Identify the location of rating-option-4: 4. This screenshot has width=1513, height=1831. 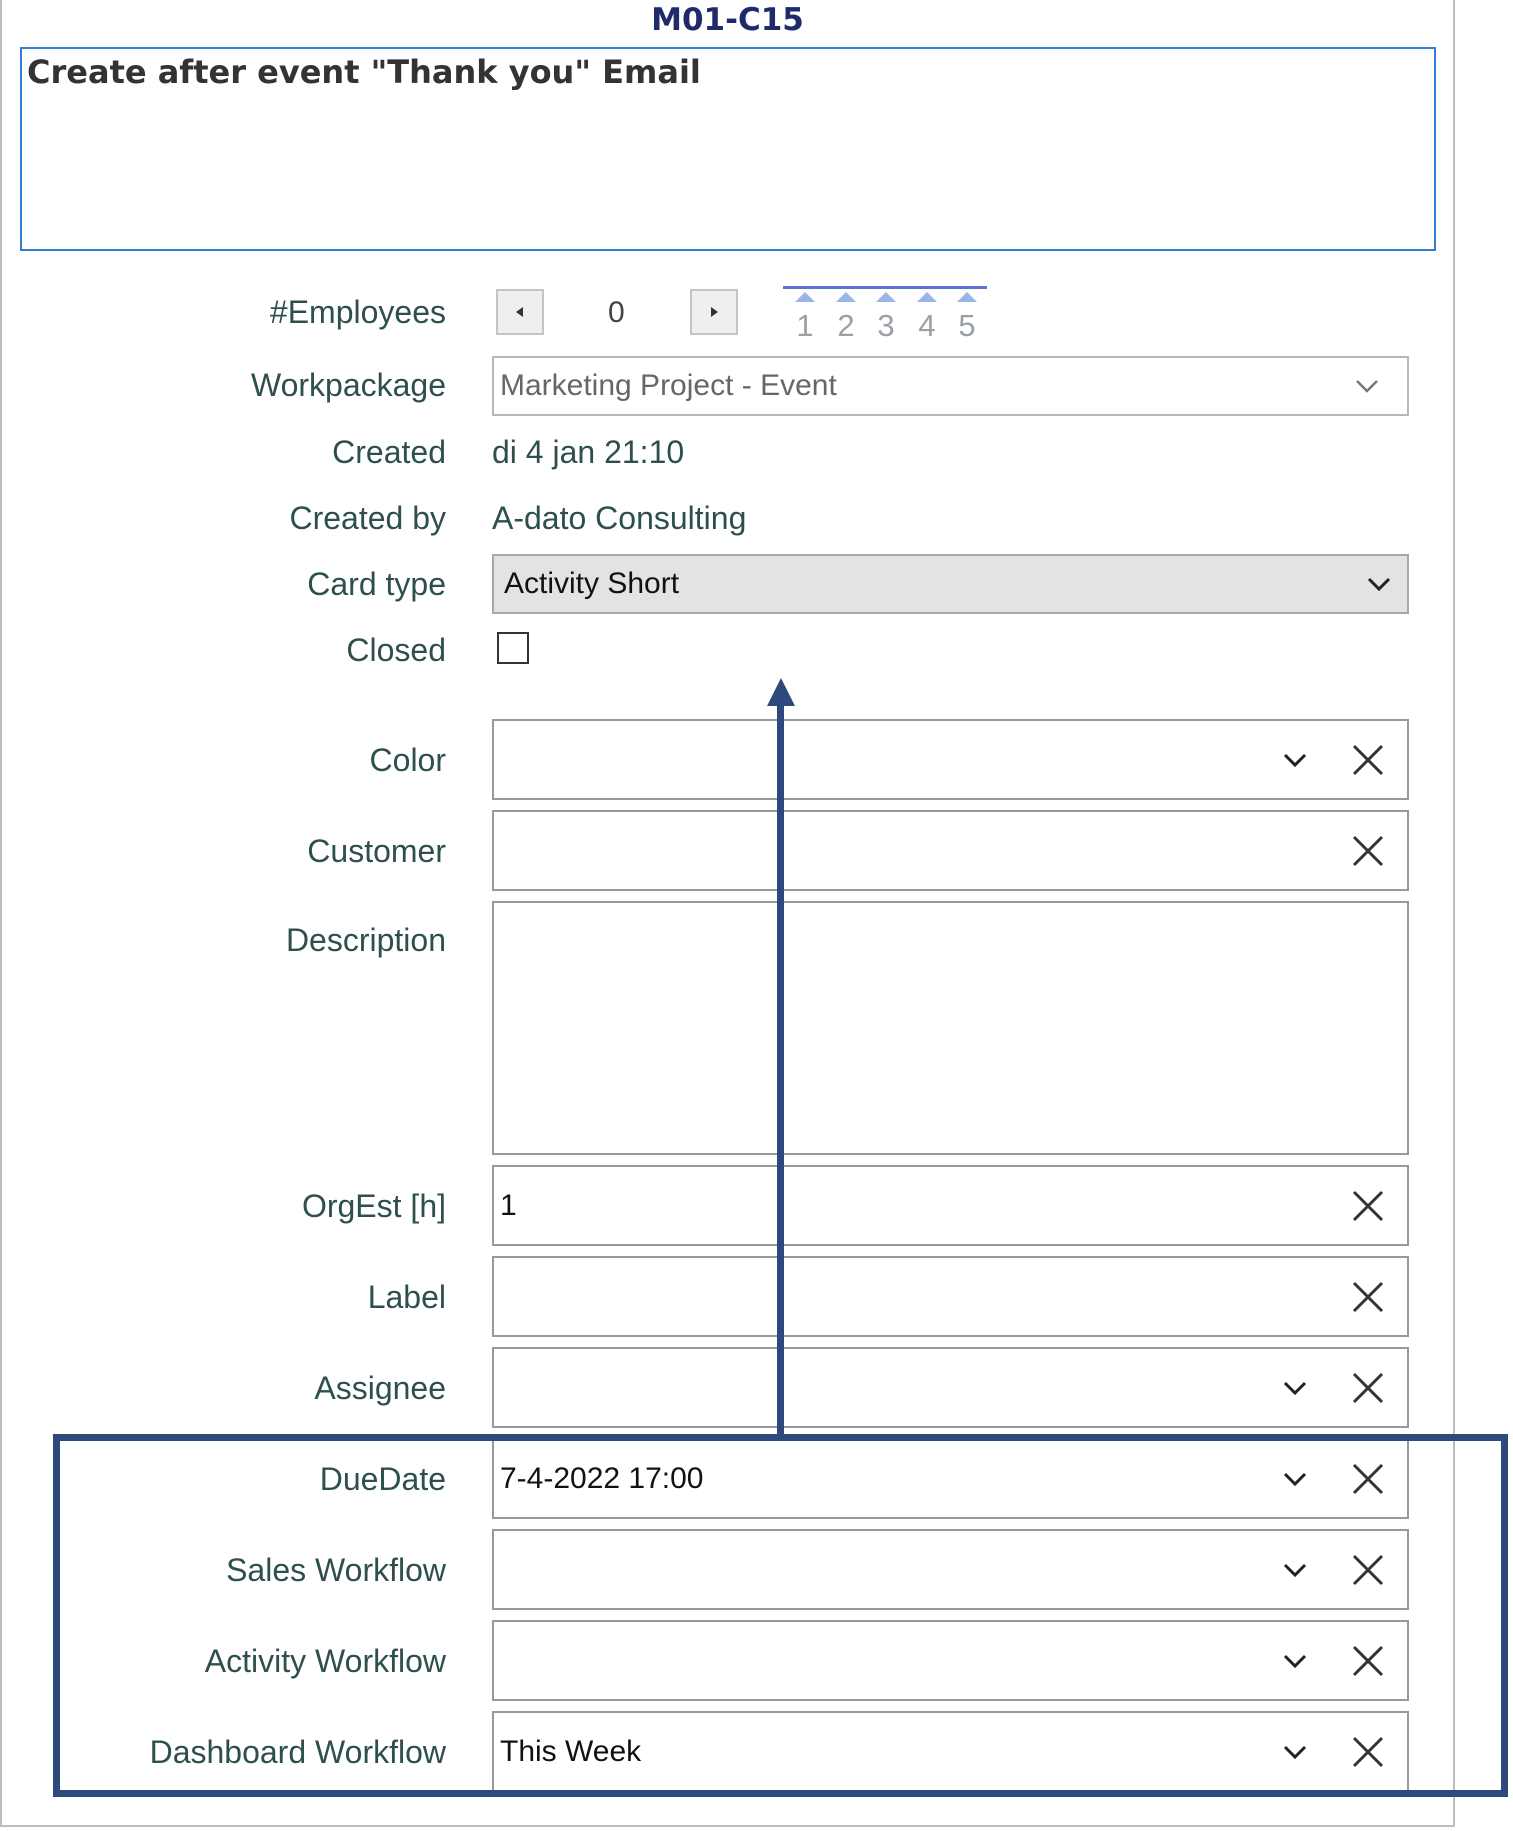
(927, 326).